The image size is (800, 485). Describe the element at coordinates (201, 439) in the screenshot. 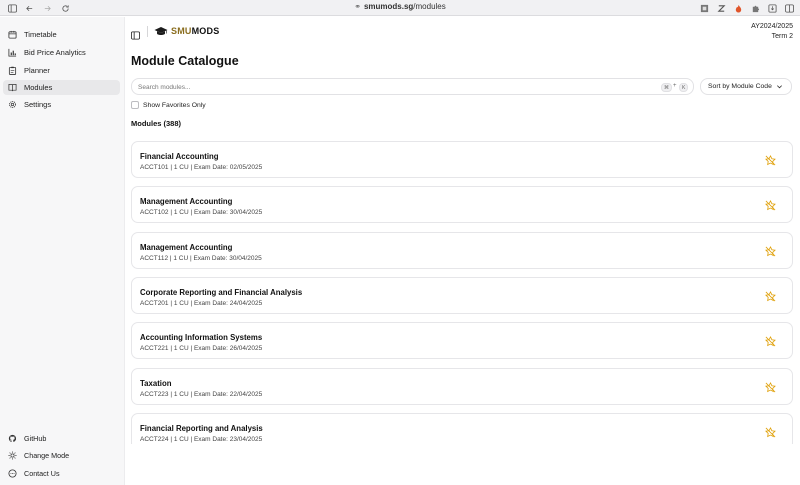

I see `module-meta: ACCT224 | 1 CU | Exam Date: 23/04/2025` at that location.